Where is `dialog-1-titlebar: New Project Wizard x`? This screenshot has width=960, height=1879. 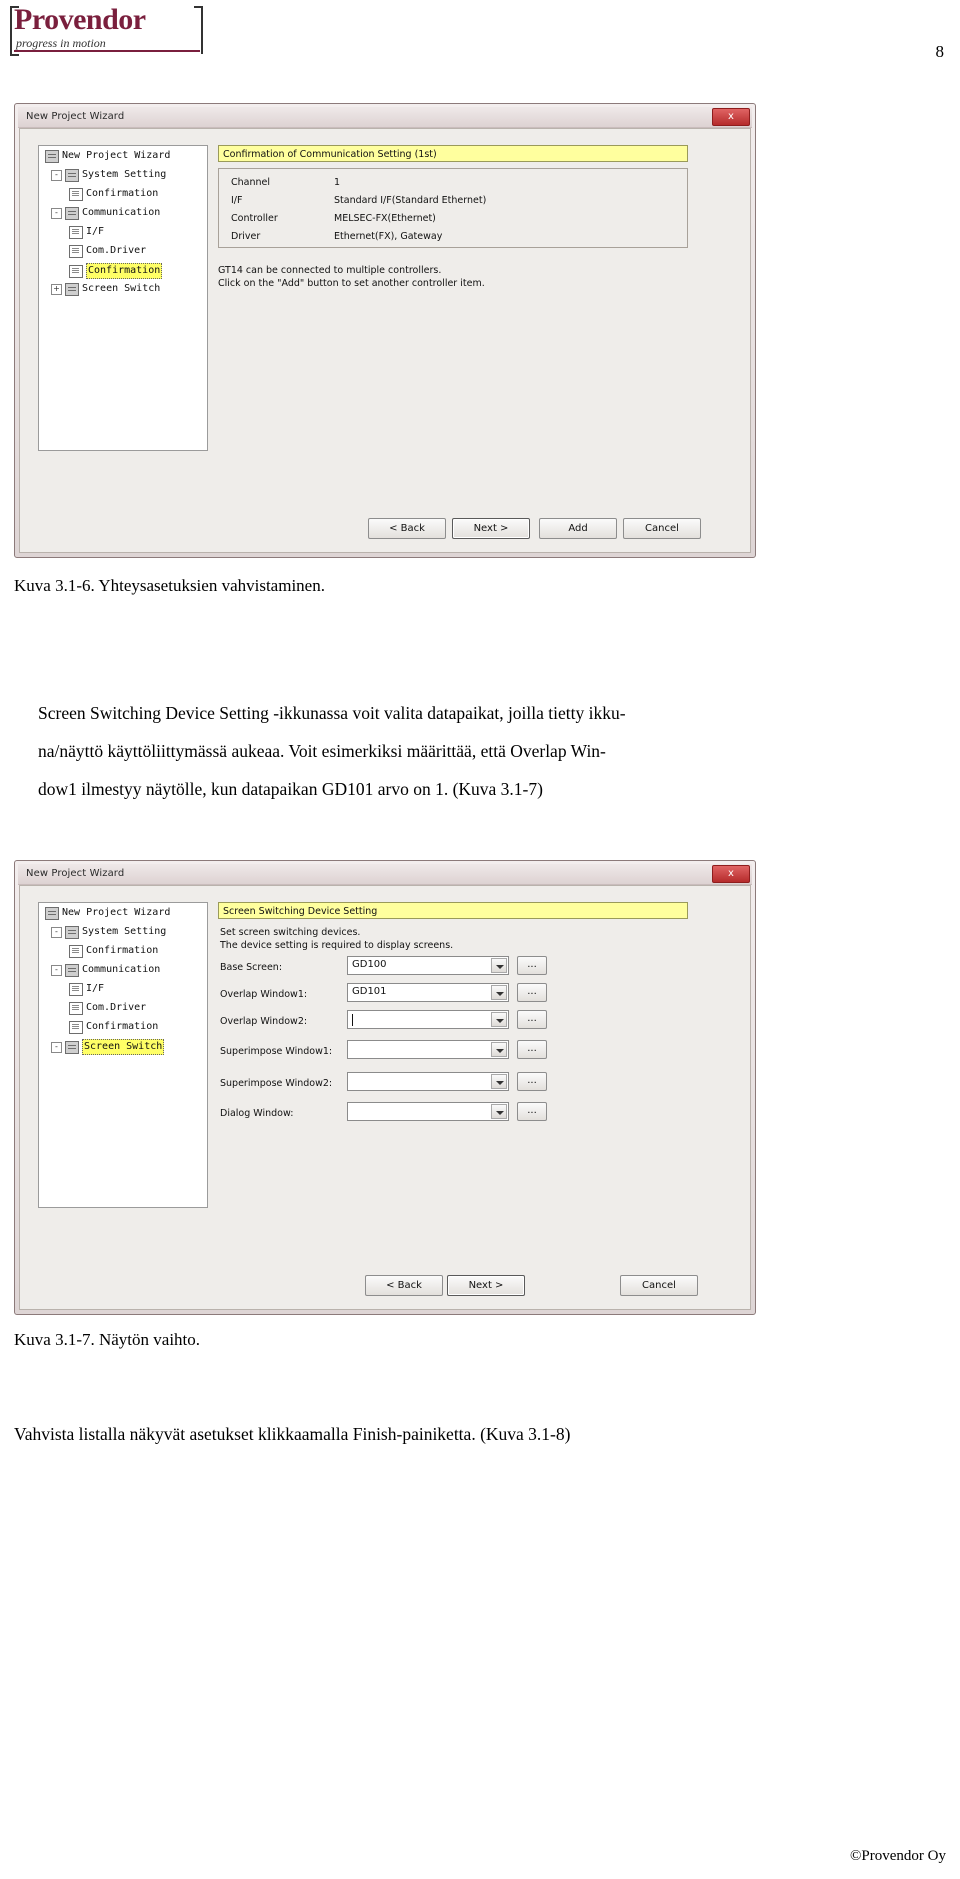 dialog-1-titlebar: New Project Wizard x is located at coordinates (385, 117).